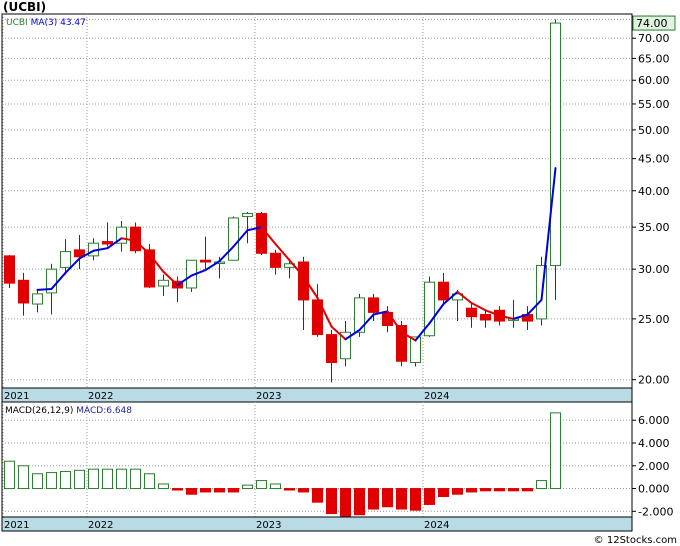  I want to click on price-tick-label: 60.00, so click(654, 80).